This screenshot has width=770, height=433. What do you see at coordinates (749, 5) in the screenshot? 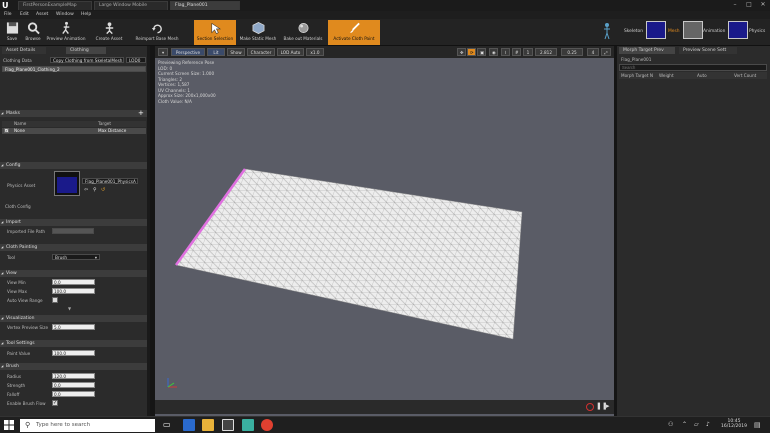
I see `maximize-icon: □` at bounding box center [749, 5].